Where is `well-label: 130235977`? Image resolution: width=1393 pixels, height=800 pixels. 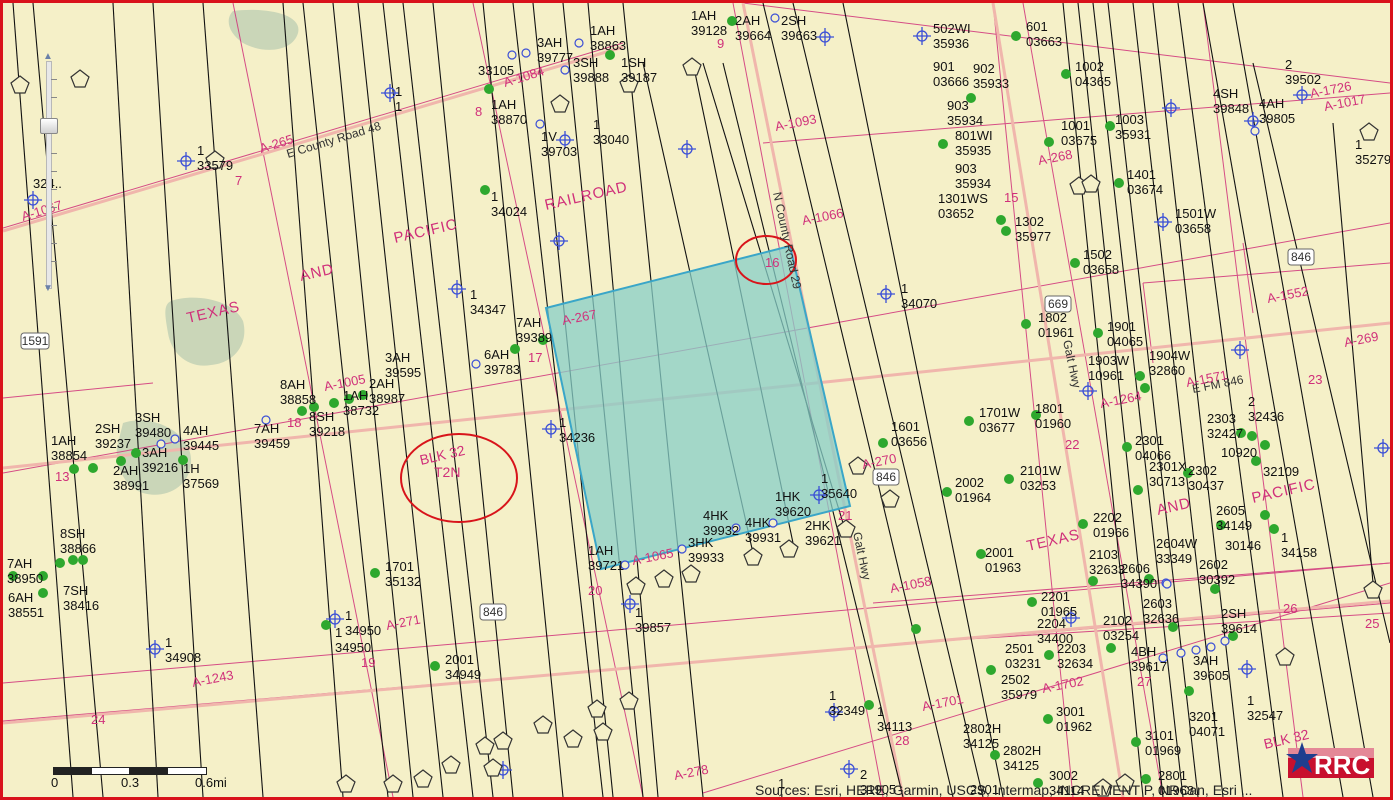
well-label: 130235977 is located at coordinates (1033, 229).